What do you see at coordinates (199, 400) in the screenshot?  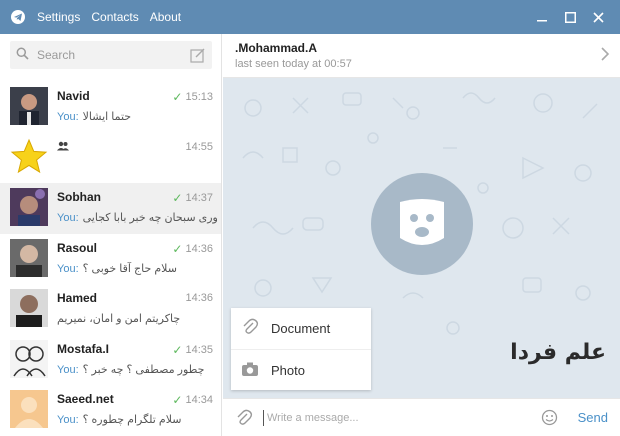 I see `chat-time-value: 14:34` at bounding box center [199, 400].